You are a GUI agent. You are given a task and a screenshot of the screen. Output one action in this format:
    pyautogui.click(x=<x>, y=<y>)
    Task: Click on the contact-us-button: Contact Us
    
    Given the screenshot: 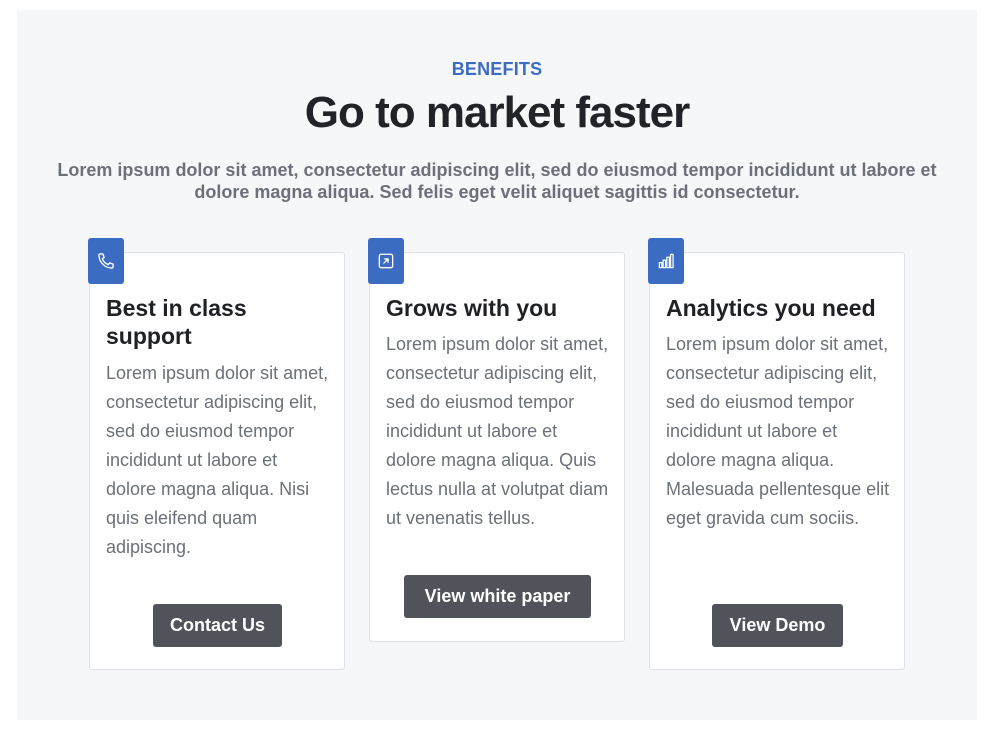 What is the action you would take?
    pyautogui.click(x=217, y=625)
    